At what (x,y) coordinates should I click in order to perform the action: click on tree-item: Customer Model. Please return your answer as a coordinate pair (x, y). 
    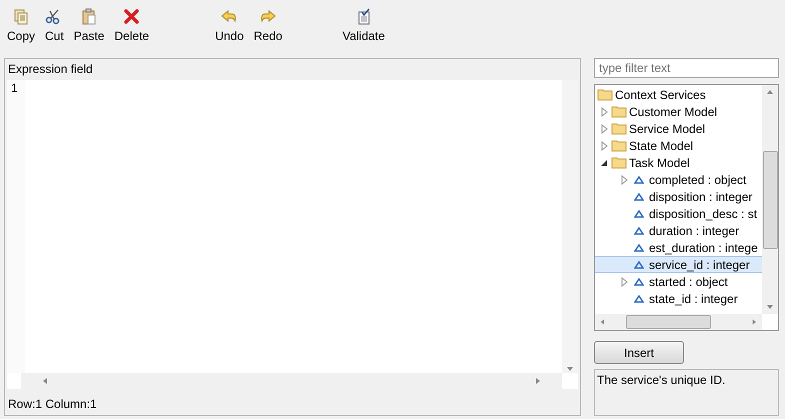
    Looking at the image, I should click on (678, 111).